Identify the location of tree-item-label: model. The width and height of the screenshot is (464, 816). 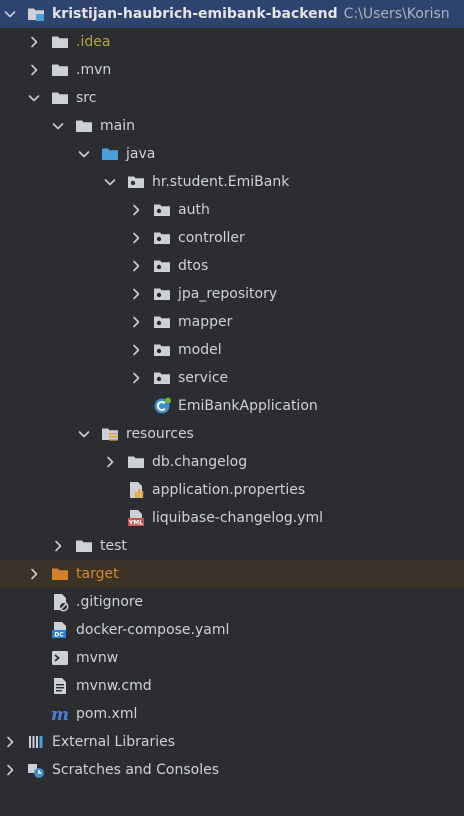
(200, 350).